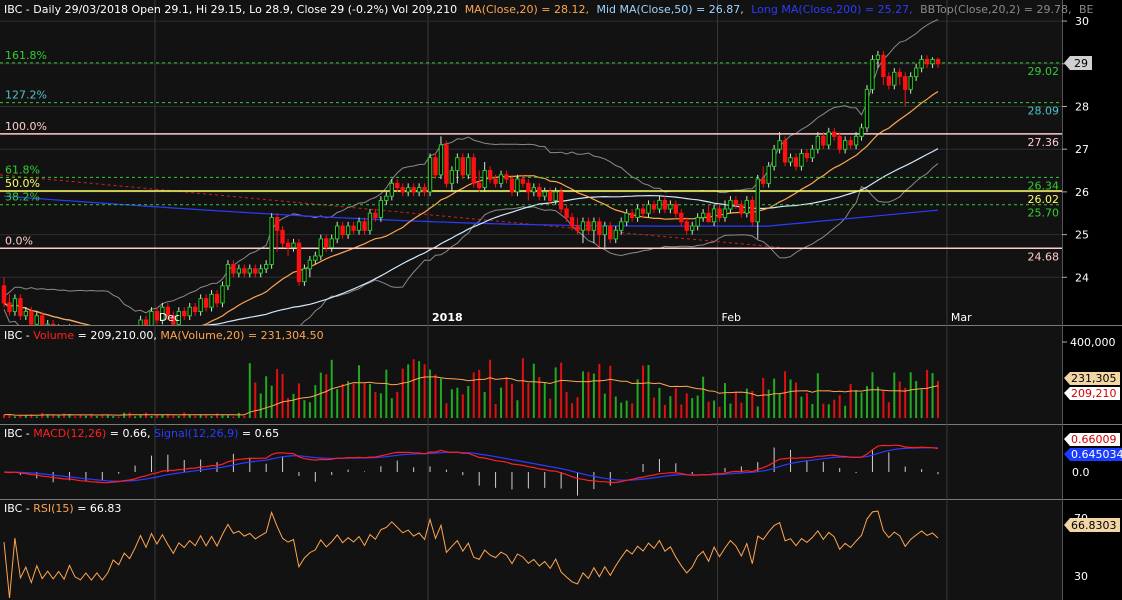  What do you see at coordinates (1044, 199) in the screenshot?
I see `fib-value: 26.02` at bounding box center [1044, 199].